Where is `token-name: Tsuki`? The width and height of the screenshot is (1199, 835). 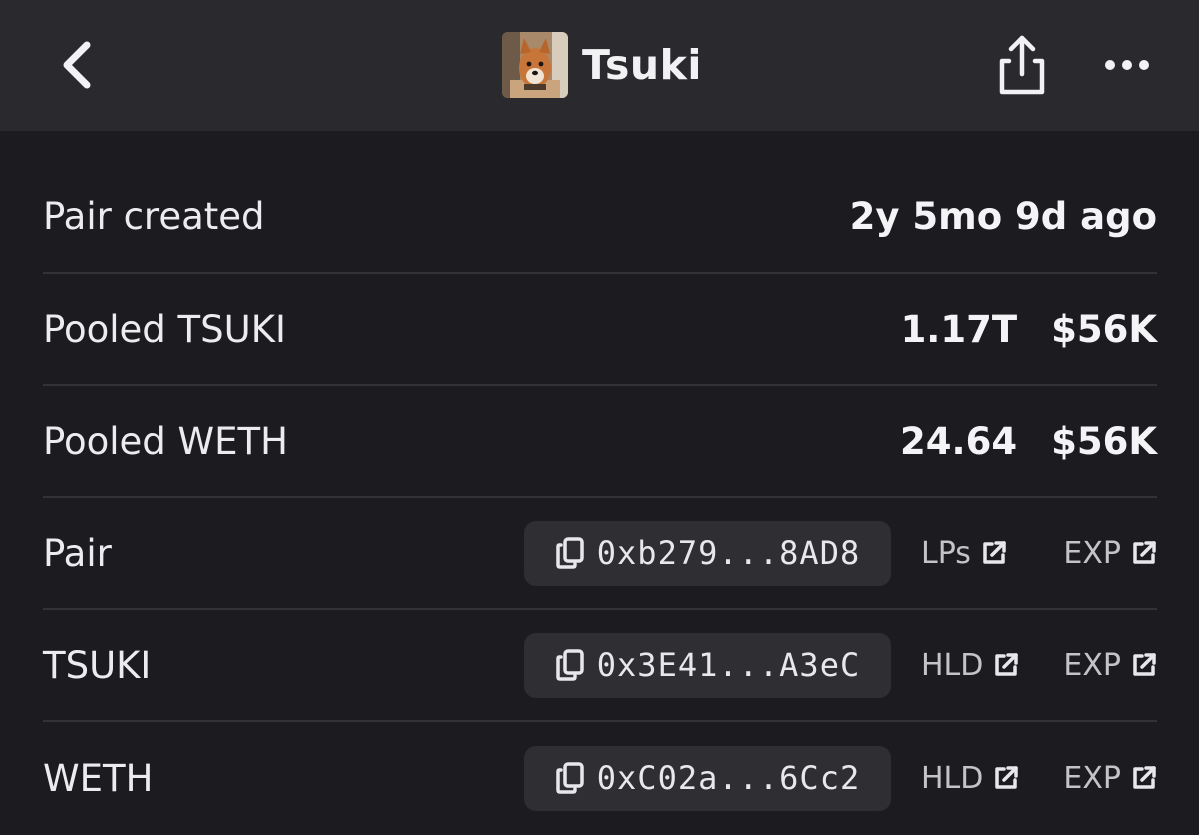
token-name: Tsuki is located at coordinates (642, 65).